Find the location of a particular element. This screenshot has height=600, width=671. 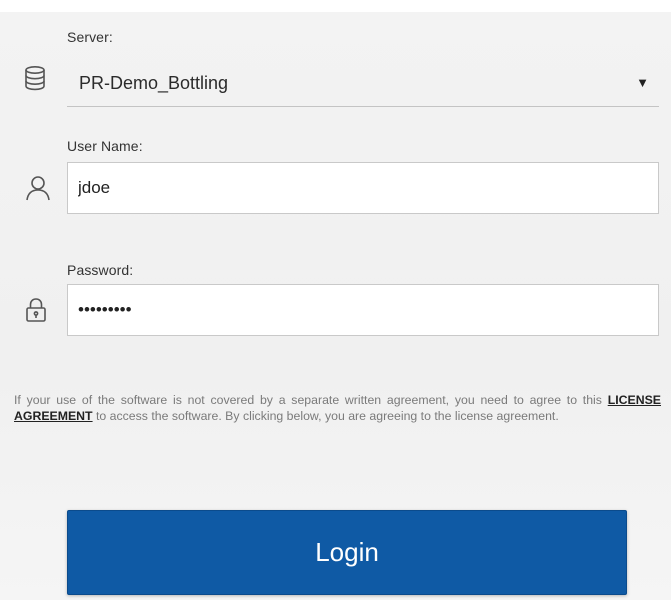

server-select: PR-Demo_Bottling ▼ is located at coordinates (363, 84).